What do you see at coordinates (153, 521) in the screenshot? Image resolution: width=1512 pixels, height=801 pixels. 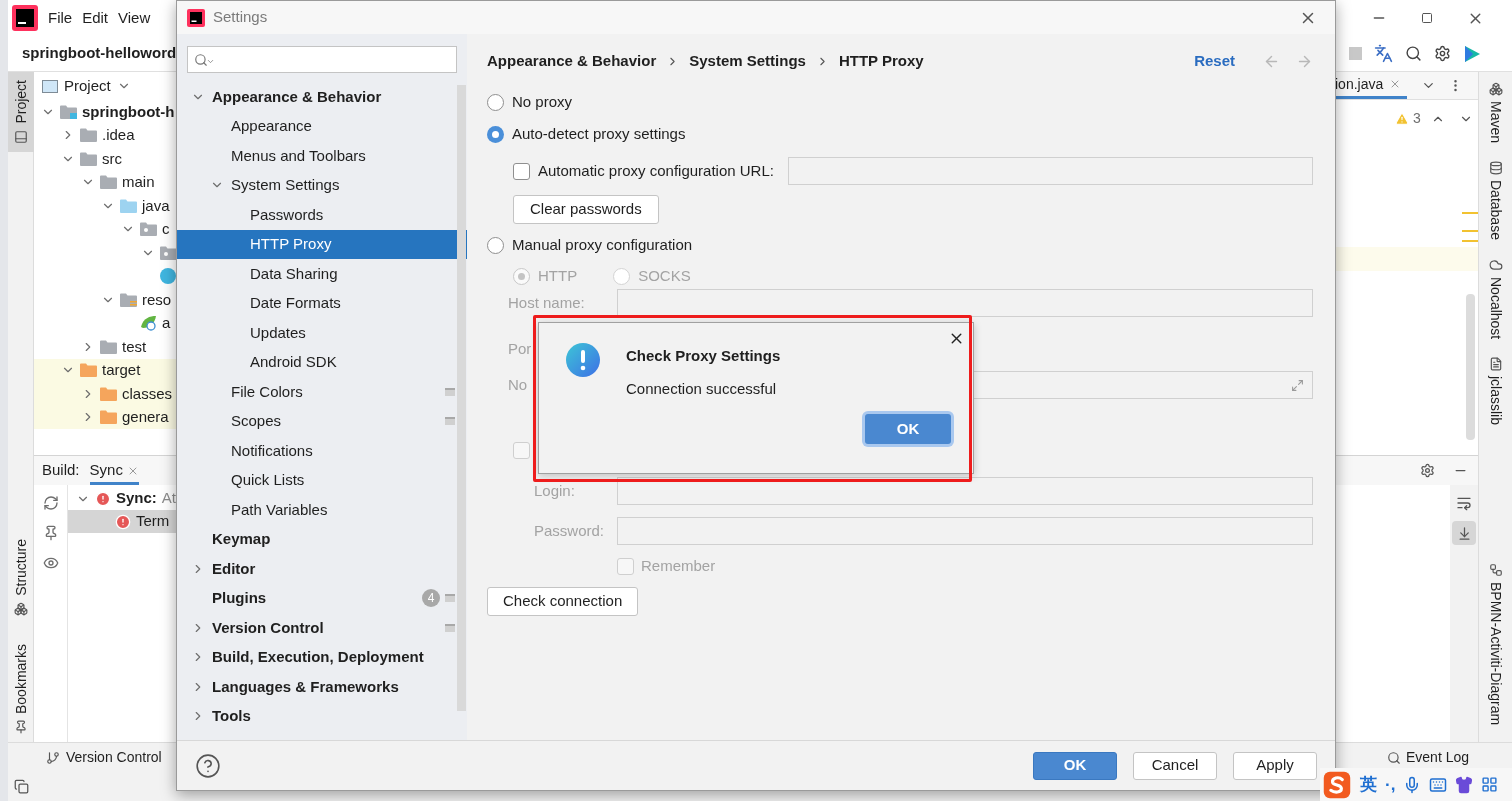 I see `build-item: Term` at bounding box center [153, 521].